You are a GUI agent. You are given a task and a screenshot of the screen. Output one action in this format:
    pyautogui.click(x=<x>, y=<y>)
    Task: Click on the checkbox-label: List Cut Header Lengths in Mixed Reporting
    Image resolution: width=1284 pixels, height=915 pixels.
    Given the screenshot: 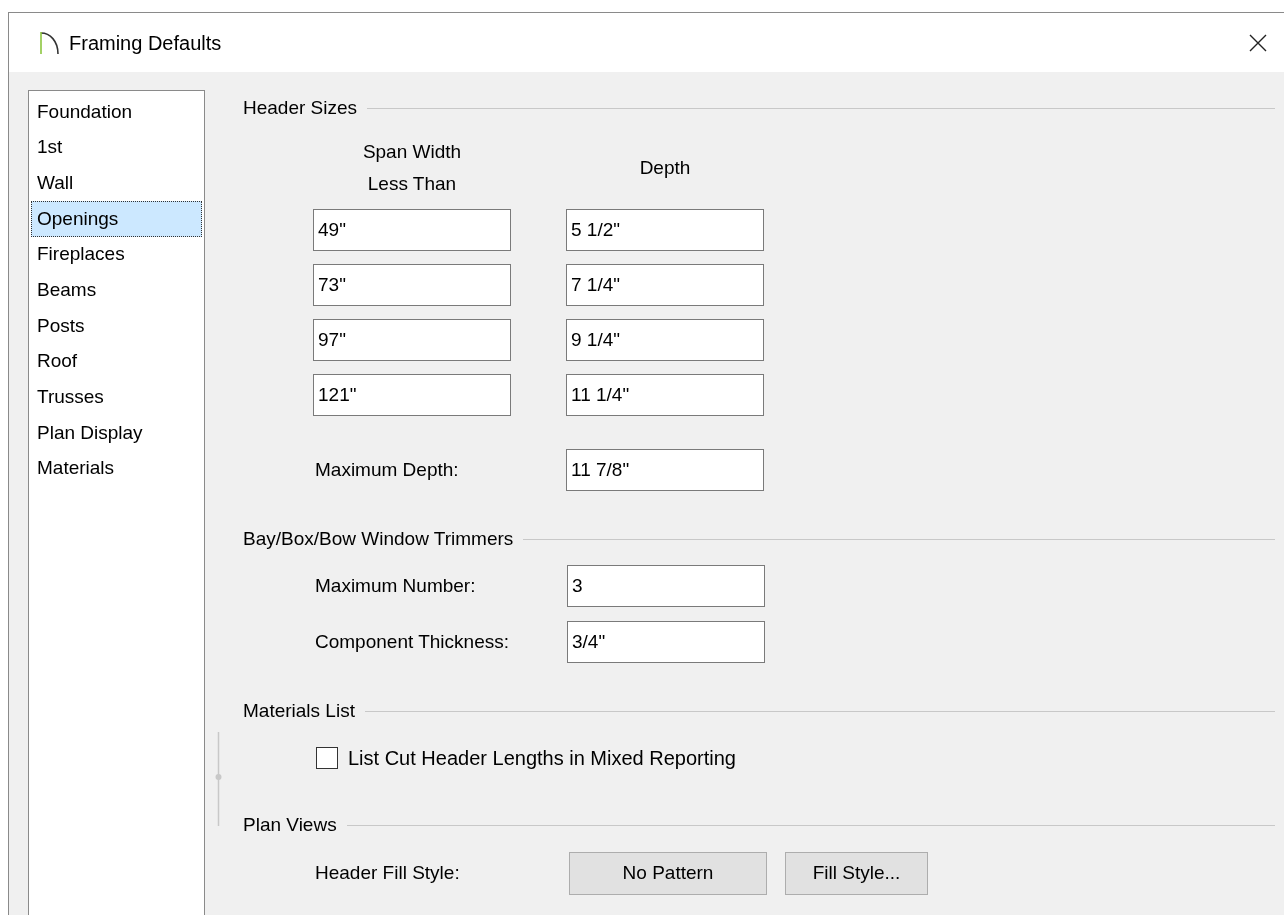 What is the action you would take?
    pyautogui.click(x=542, y=758)
    